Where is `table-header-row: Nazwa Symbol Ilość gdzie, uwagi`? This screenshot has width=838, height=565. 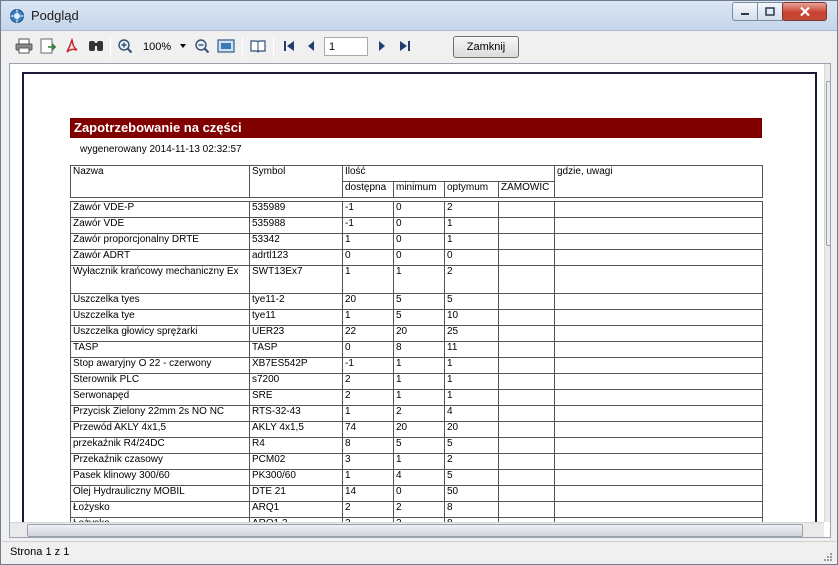 table-header-row: Nazwa Symbol Ilość gdzie, uwagi is located at coordinates (416, 181).